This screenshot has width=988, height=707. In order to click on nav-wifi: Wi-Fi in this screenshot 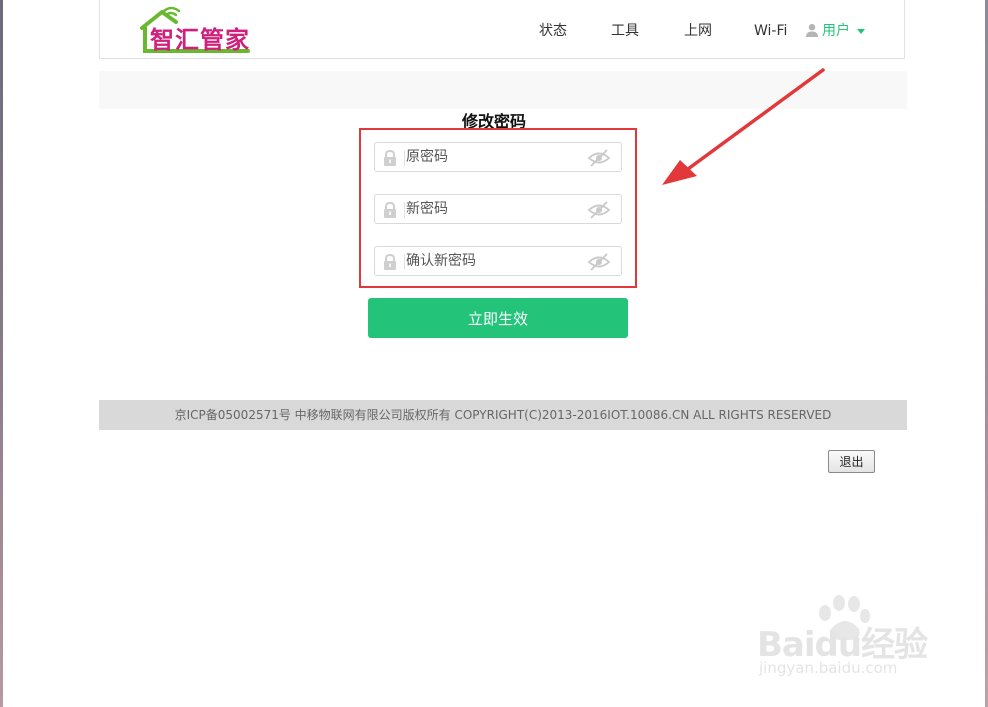, I will do `click(770, 29)`.